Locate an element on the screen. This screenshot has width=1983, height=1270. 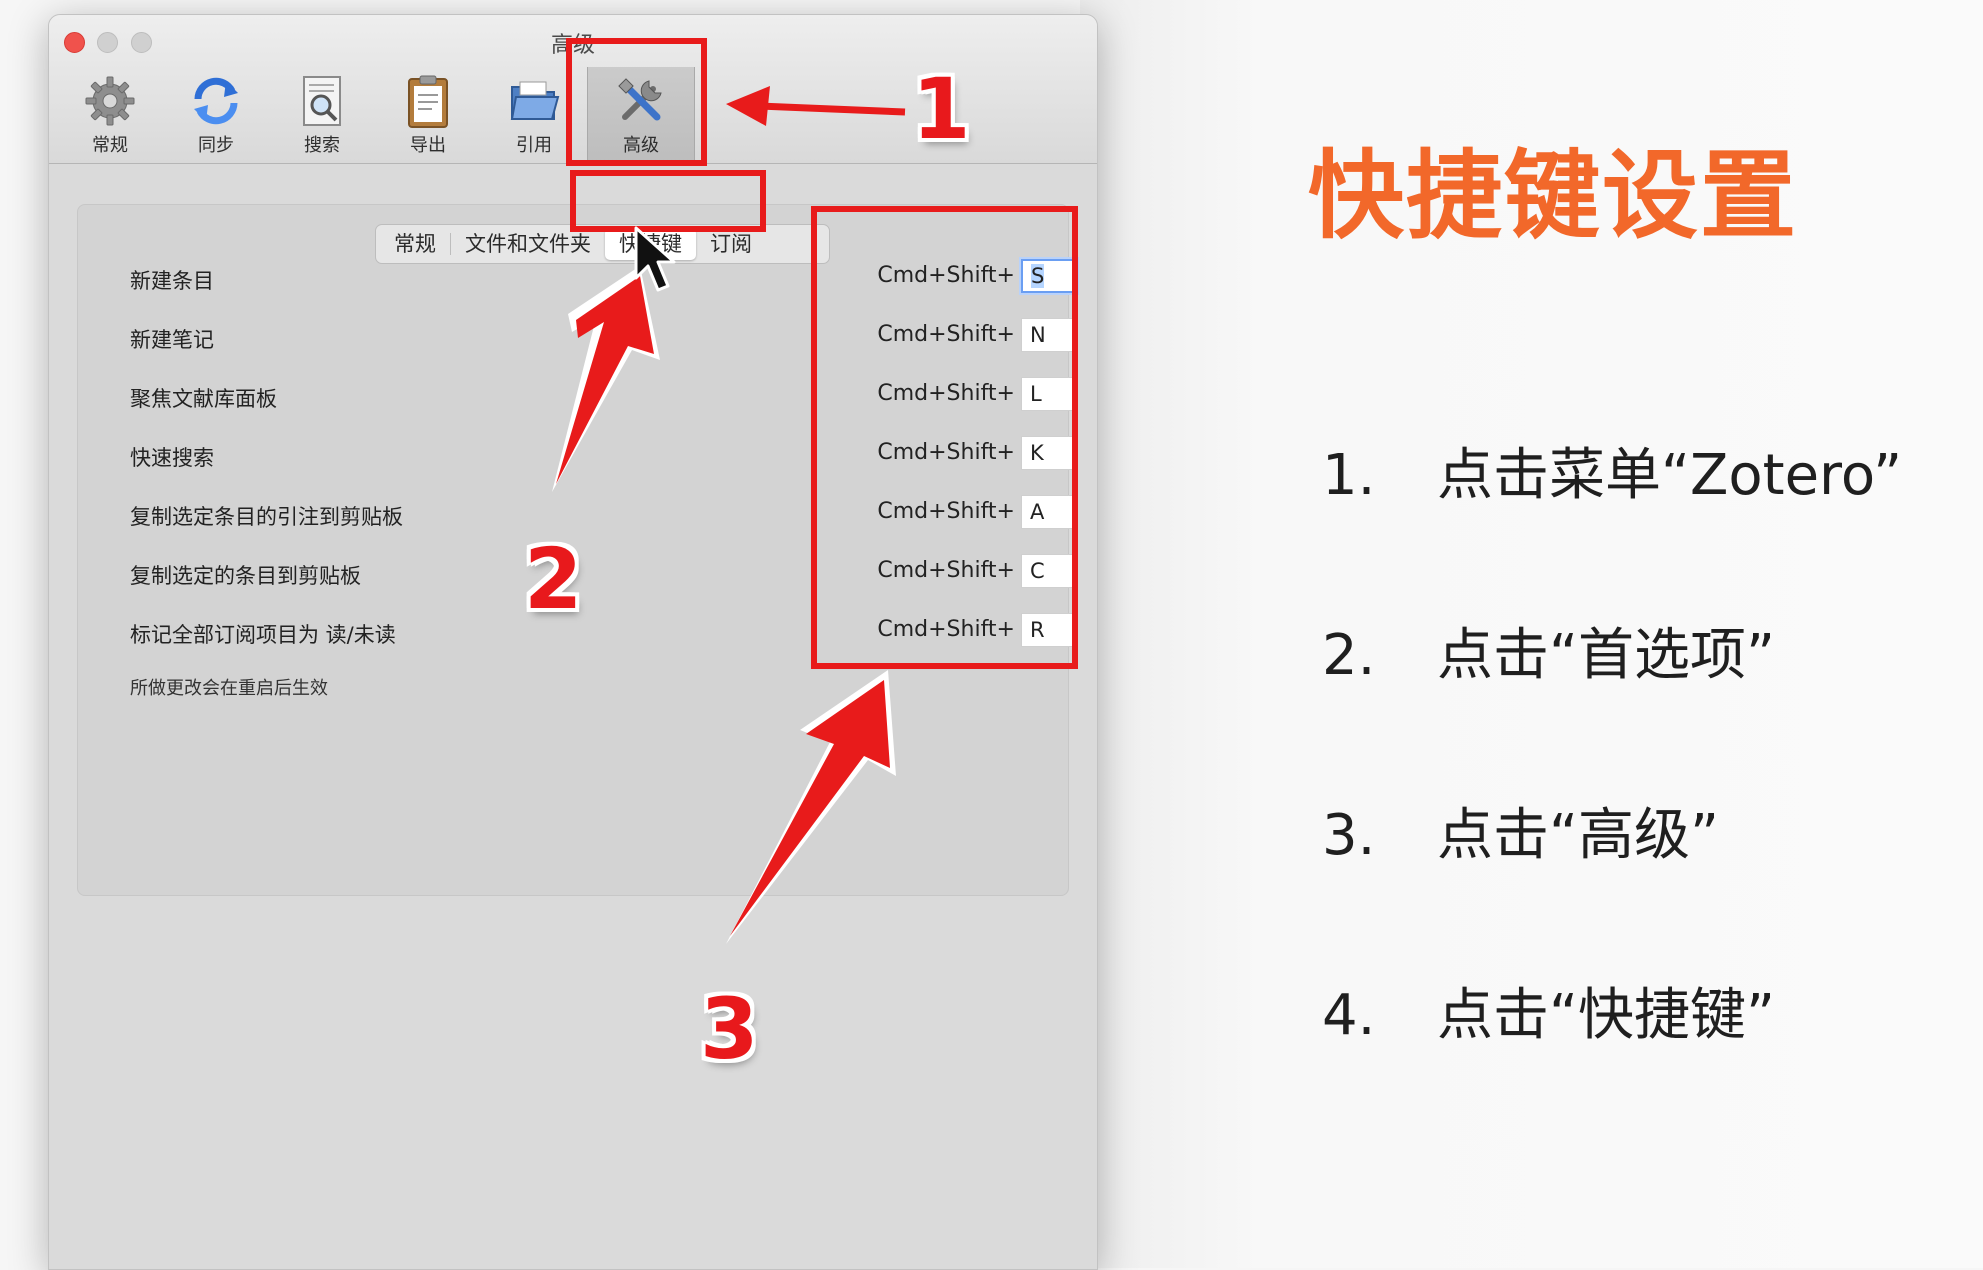
step-number: 3. is located at coordinates (1349, 835).